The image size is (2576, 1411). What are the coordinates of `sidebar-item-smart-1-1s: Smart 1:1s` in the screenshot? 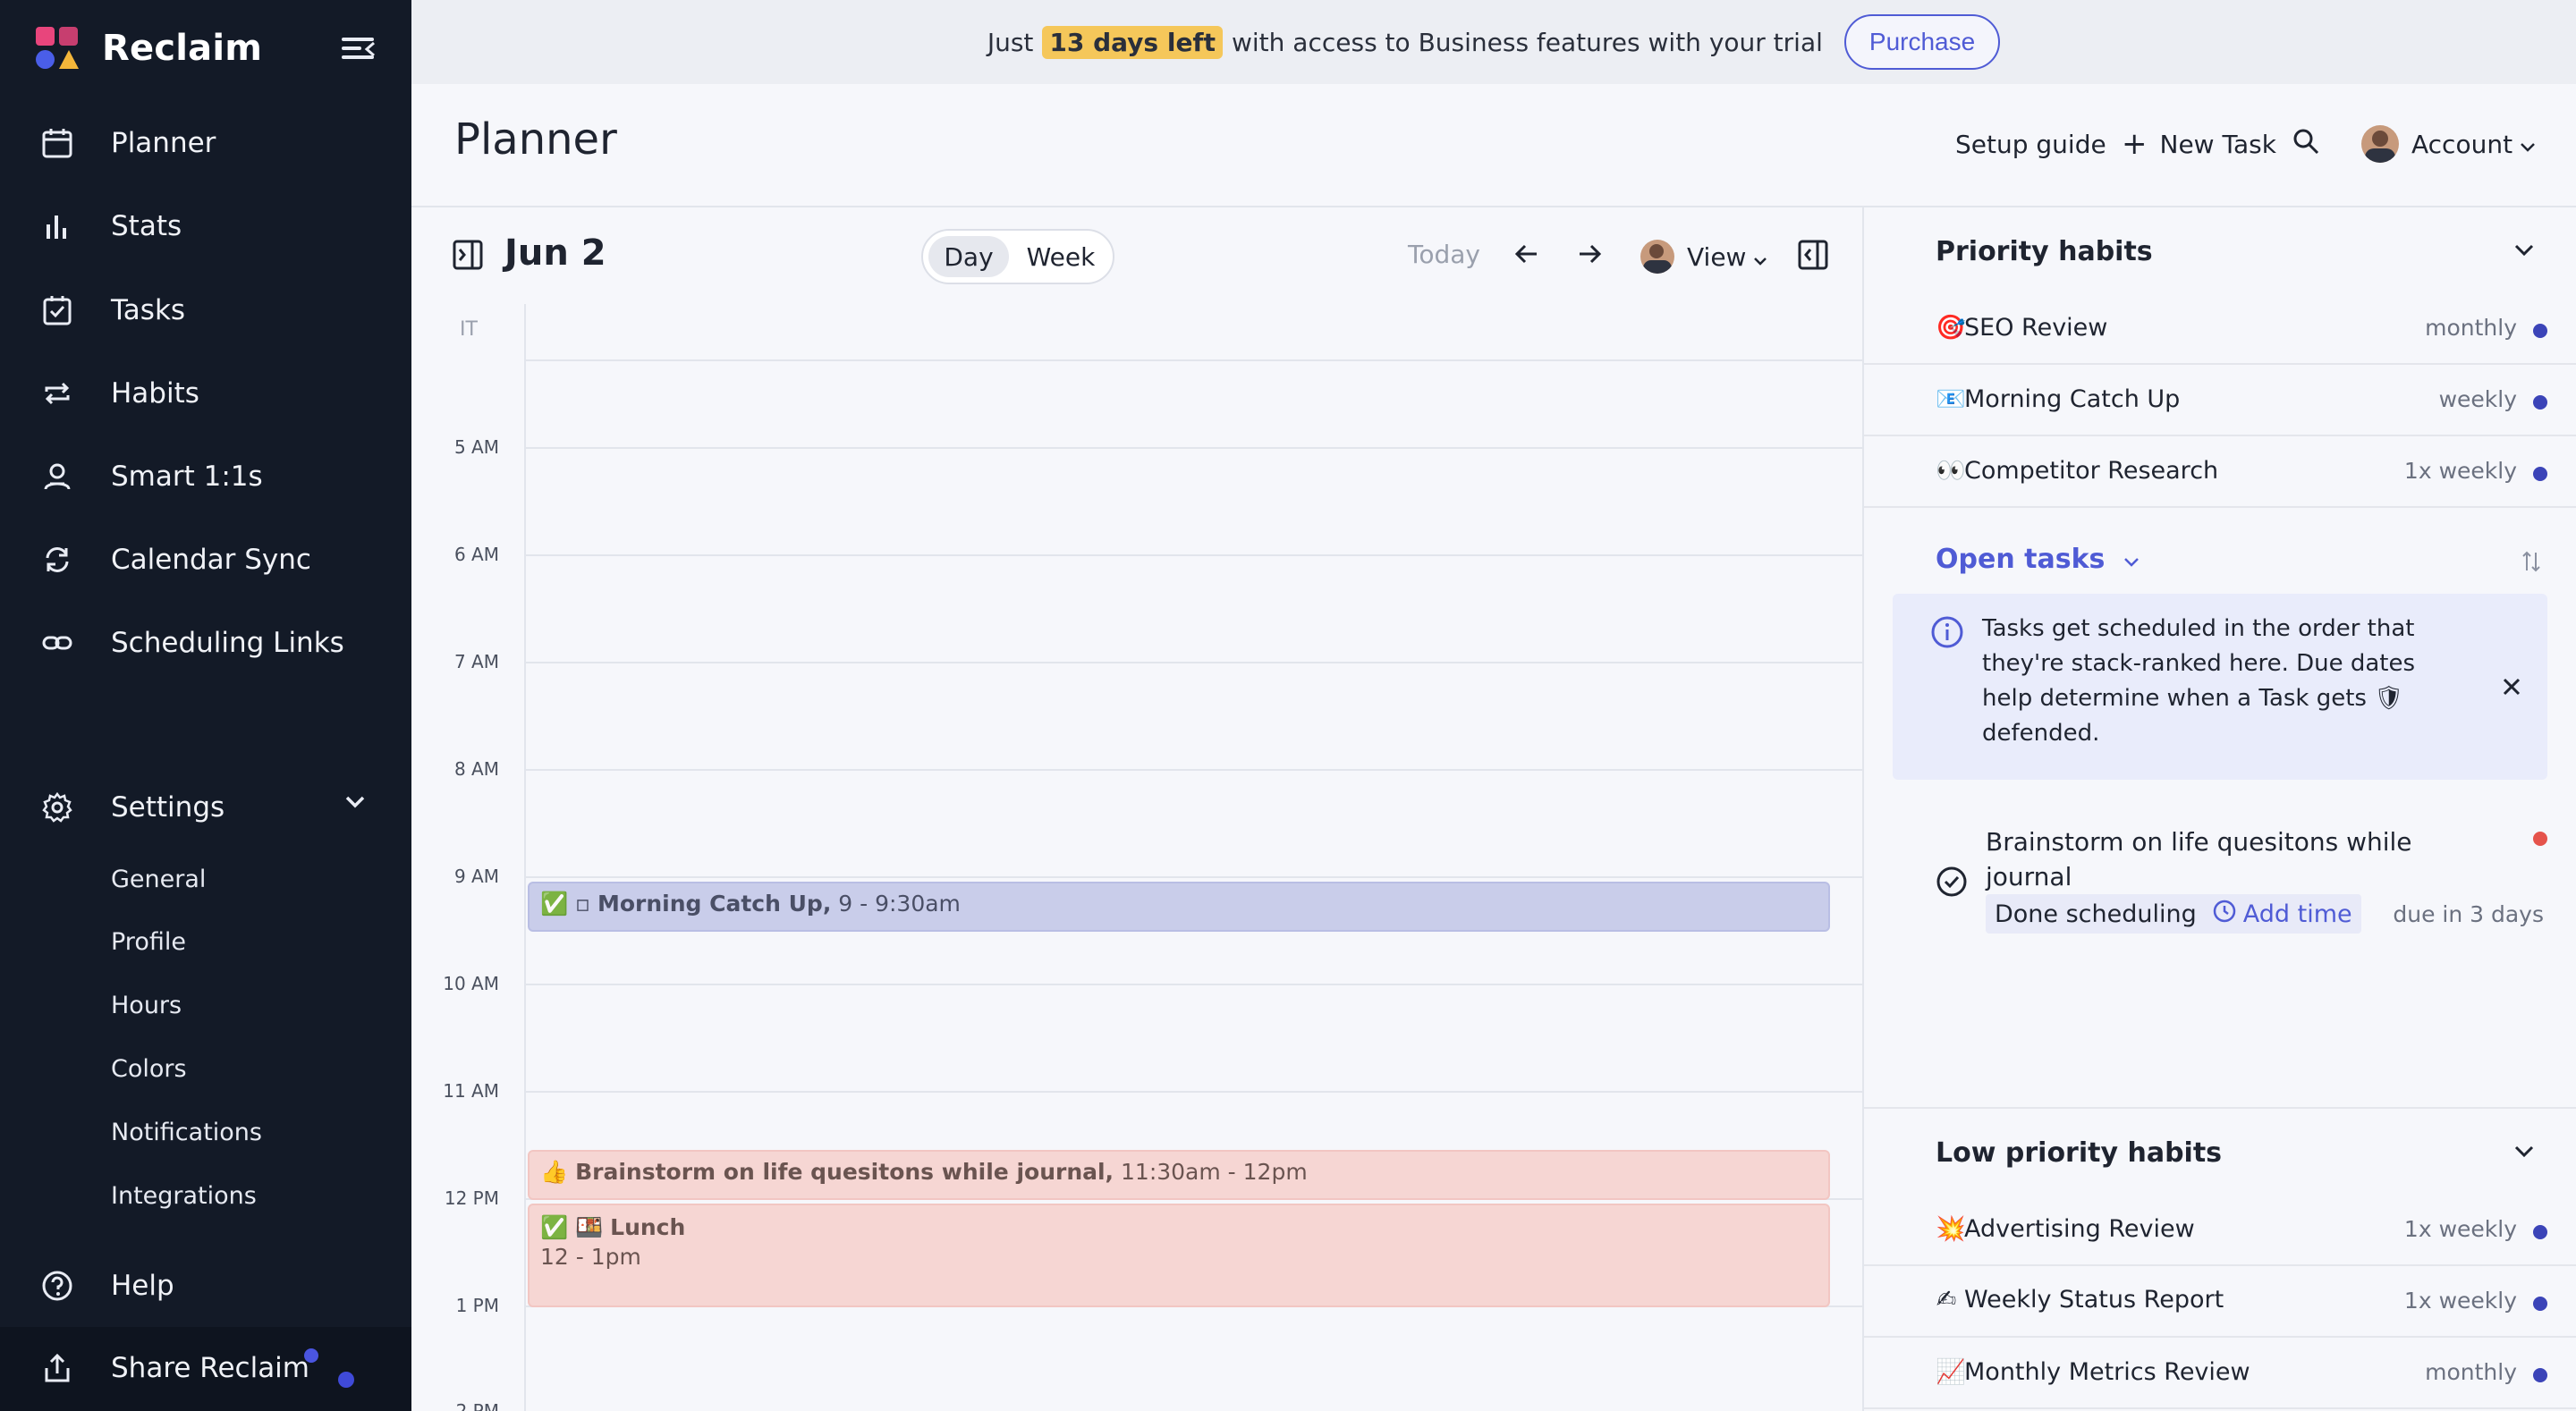 It's located at (151, 477).